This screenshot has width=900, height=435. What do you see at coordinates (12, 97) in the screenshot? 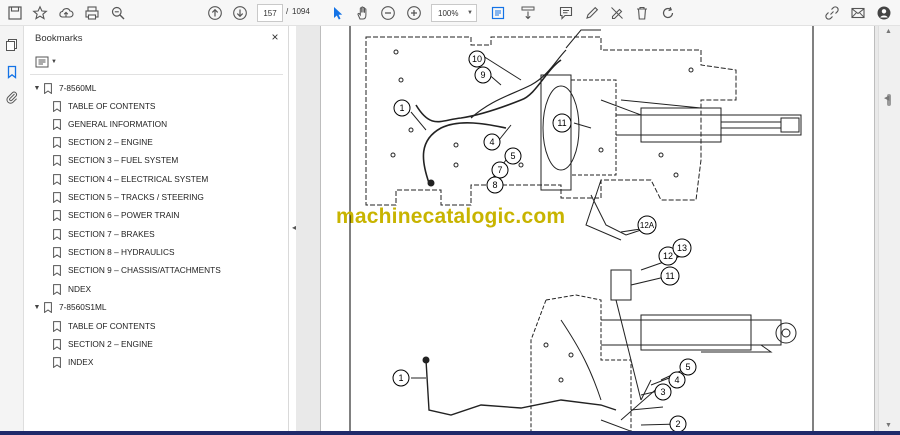
I see `attachment-icon` at bounding box center [12, 97].